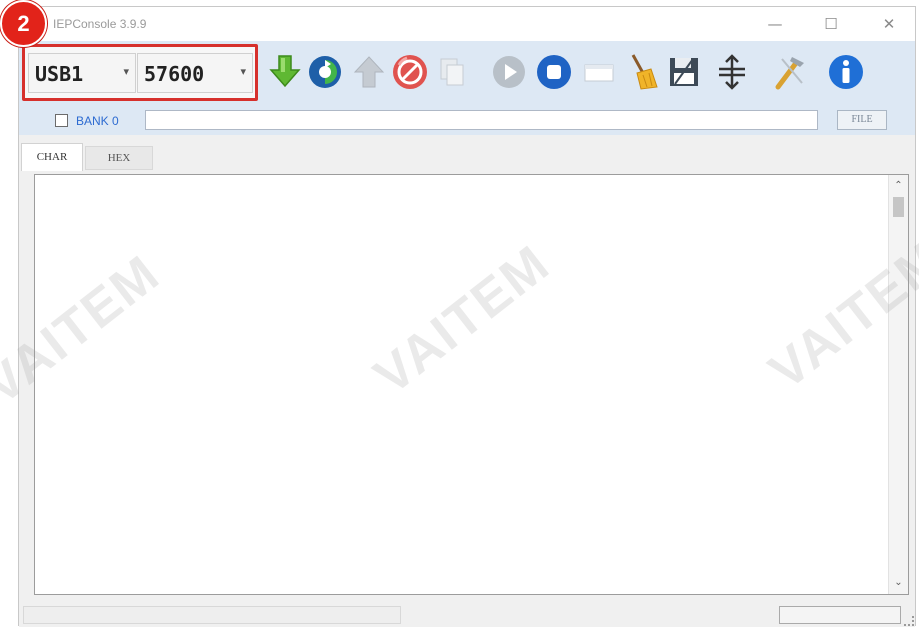 The width and height of the screenshot is (919, 629). What do you see at coordinates (898, 583) in the screenshot?
I see `scroll-down-icon: ⌄` at bounding box center [898, 583].